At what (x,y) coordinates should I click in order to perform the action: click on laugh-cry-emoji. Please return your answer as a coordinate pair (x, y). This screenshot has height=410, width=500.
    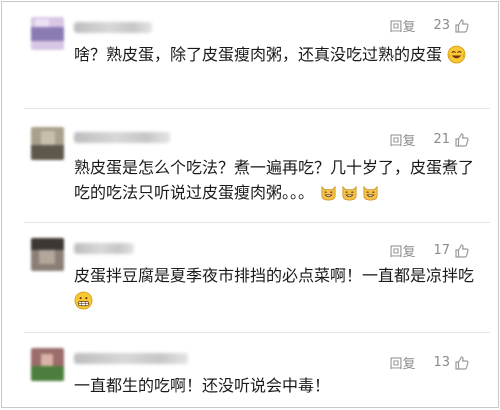
    Looking at the image, I should click on (456, 54).